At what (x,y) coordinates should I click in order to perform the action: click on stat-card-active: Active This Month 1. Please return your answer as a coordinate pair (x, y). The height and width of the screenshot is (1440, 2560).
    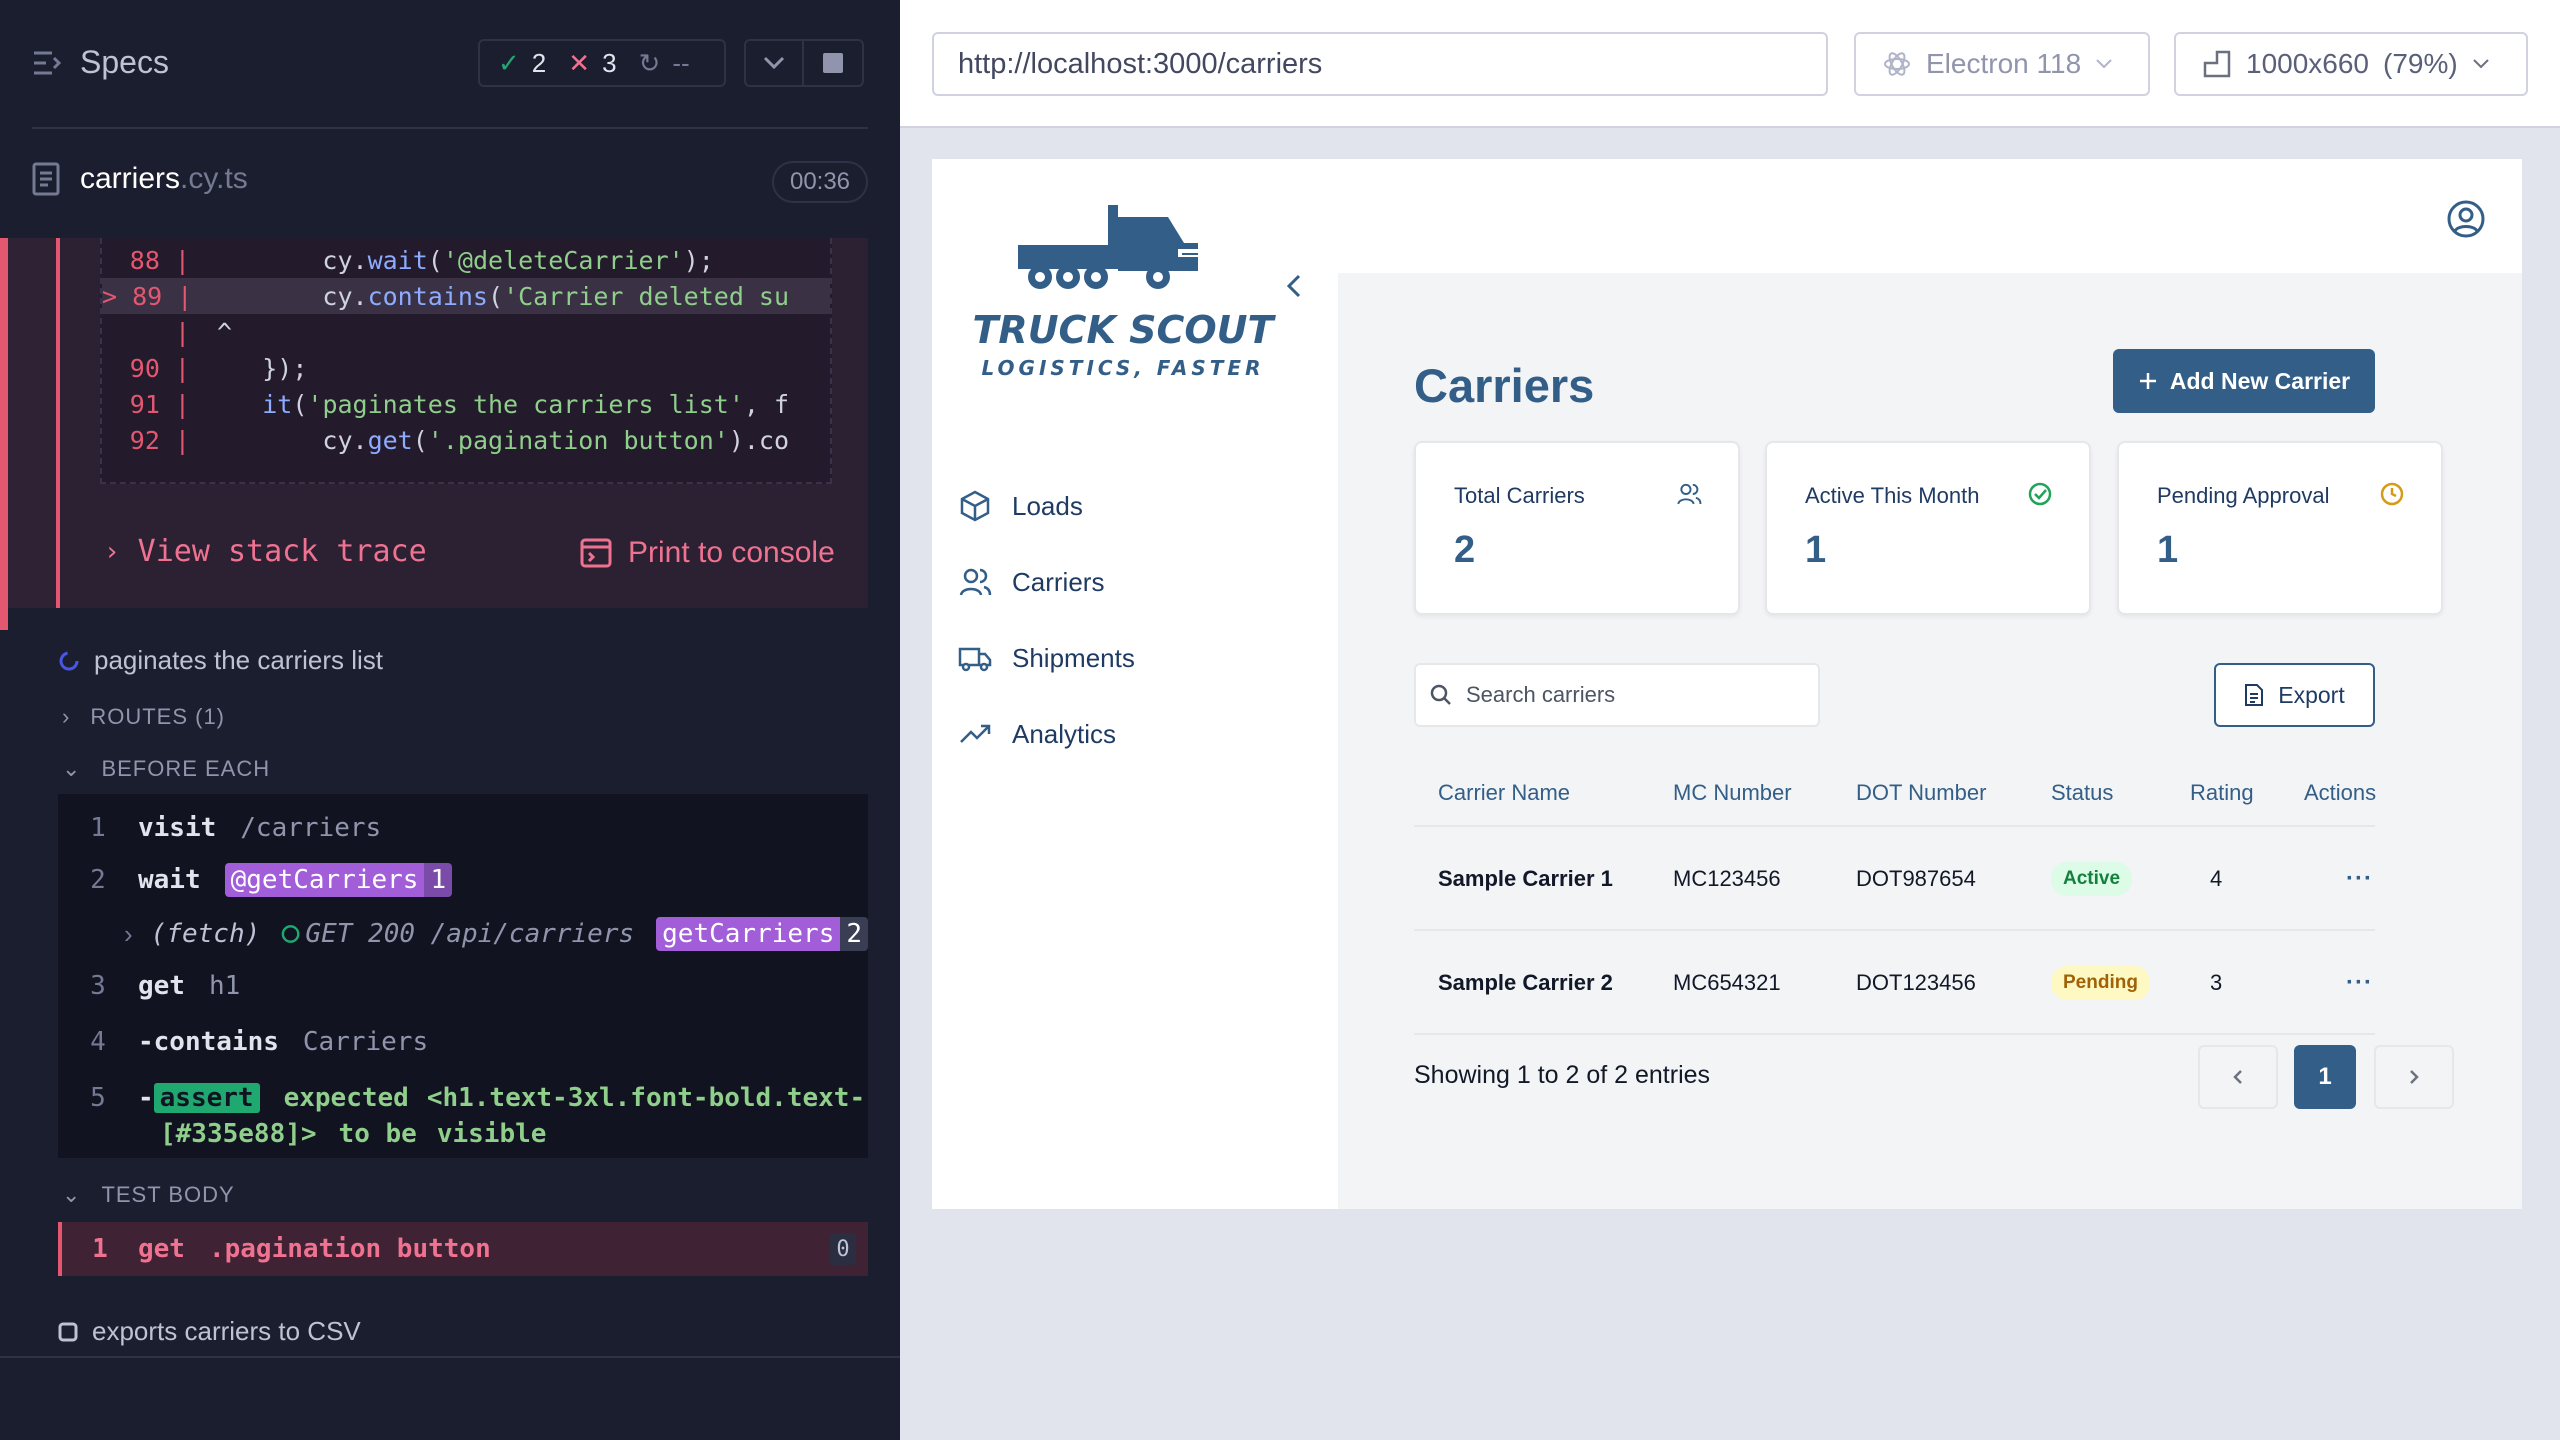
    Looking at the image, I should click on (1928, 528).